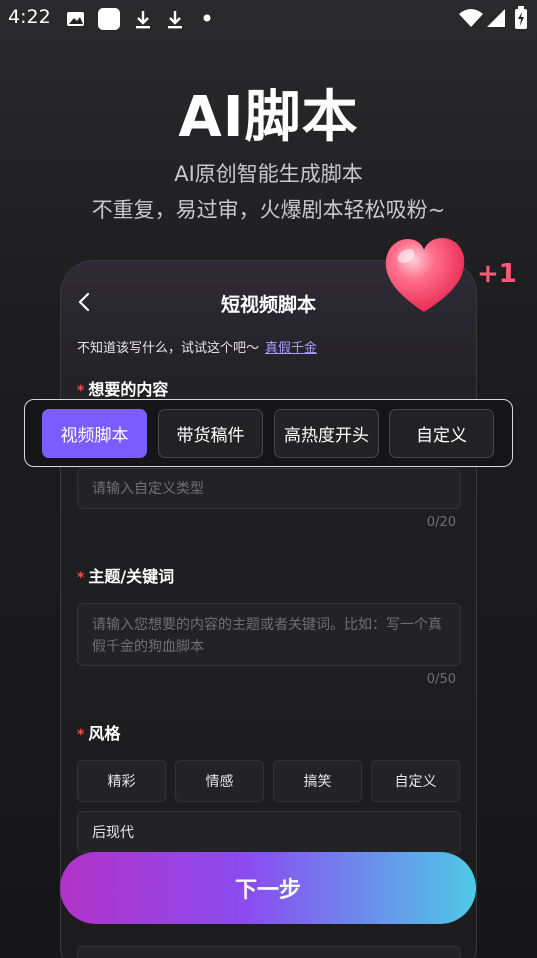 This screenshot has height=958, width=537. What do you see at coordinates (268, 174) in the screenshot?
I see `hero-subtitle: AI原创智能生成脚本` at bounding box center [268, 174].